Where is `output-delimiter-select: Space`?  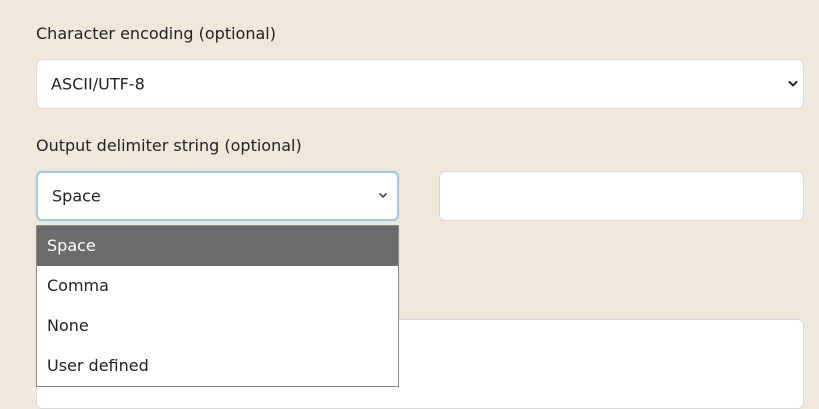 output-delimiter-select: Space is located at coordinates (217, 196).